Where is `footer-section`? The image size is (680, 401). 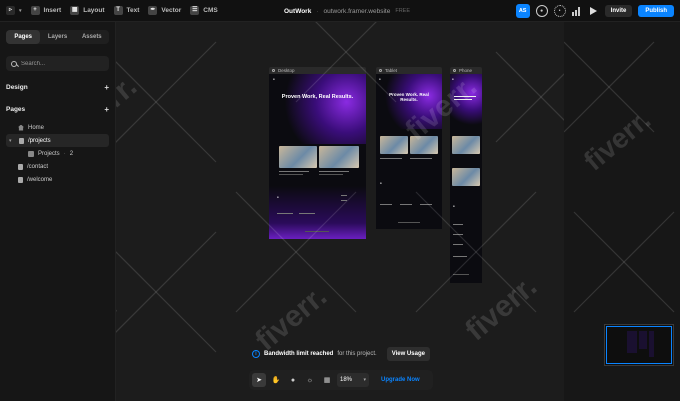
footer-section is located at coordinates (409, 201).